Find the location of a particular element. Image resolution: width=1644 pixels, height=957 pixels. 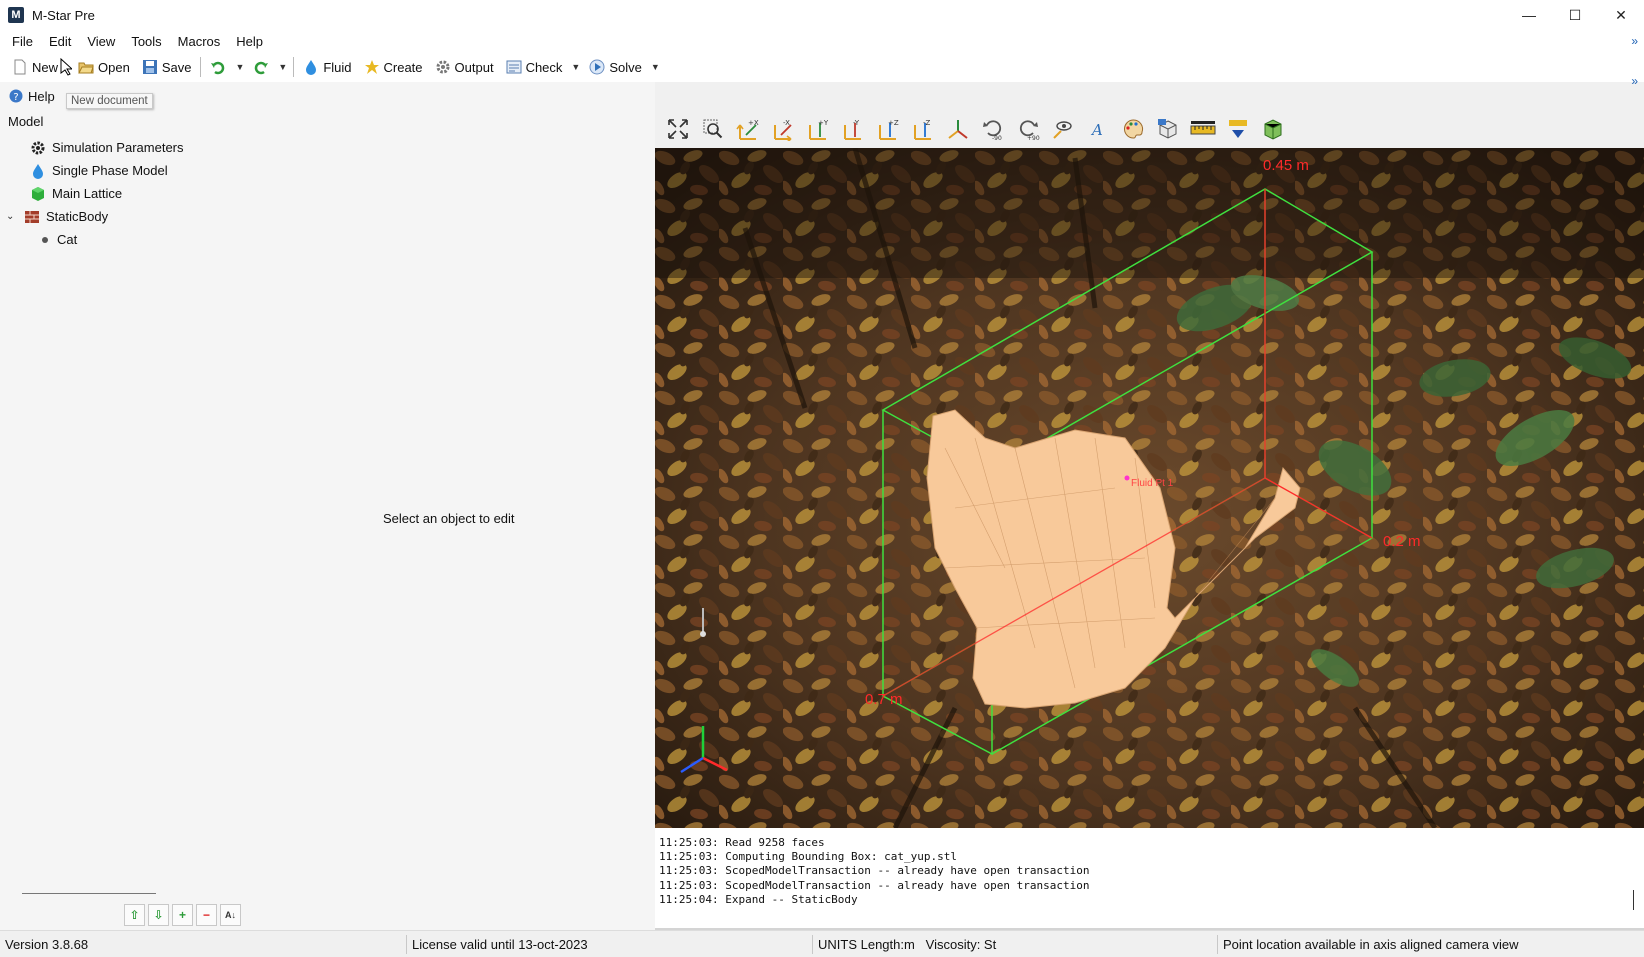

create-button-label: Create is located at coordinates (403, 67).